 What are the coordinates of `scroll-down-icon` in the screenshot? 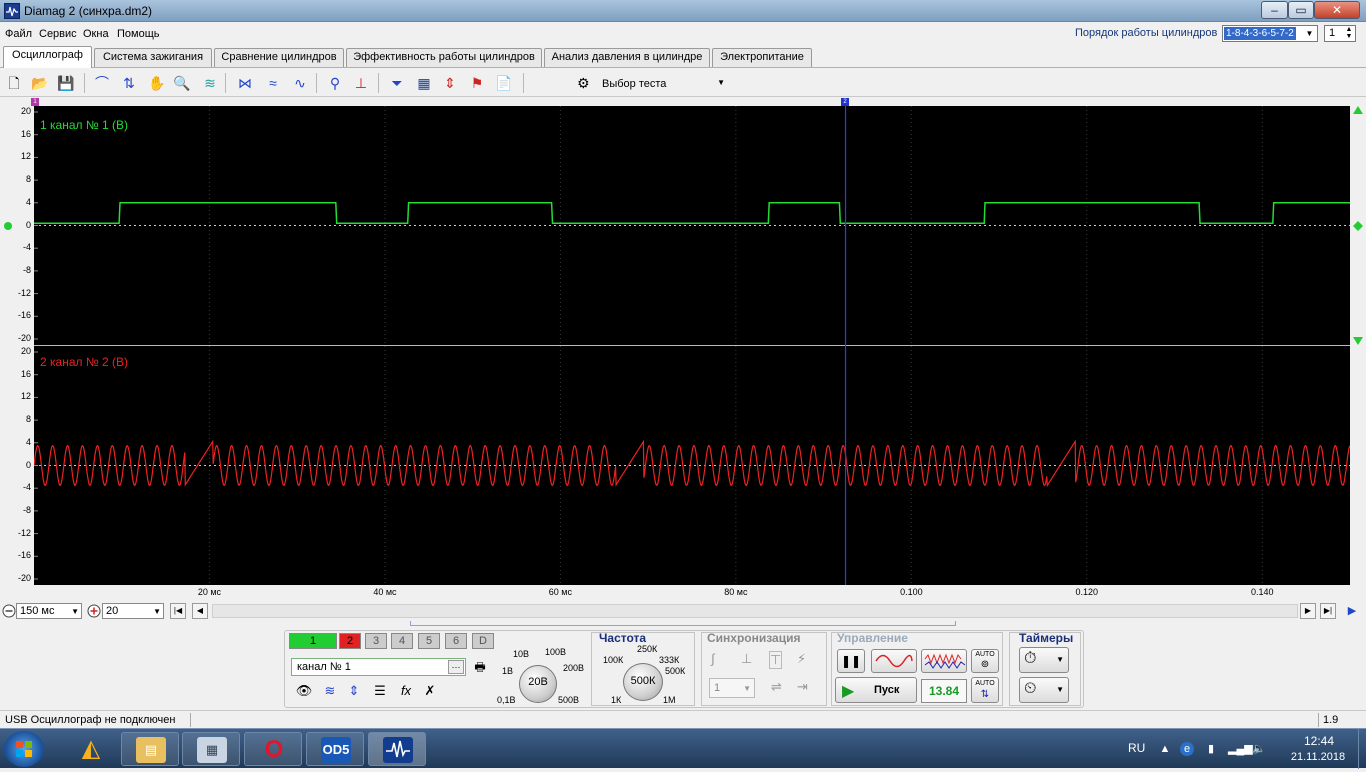 It's located at (1358, 341).